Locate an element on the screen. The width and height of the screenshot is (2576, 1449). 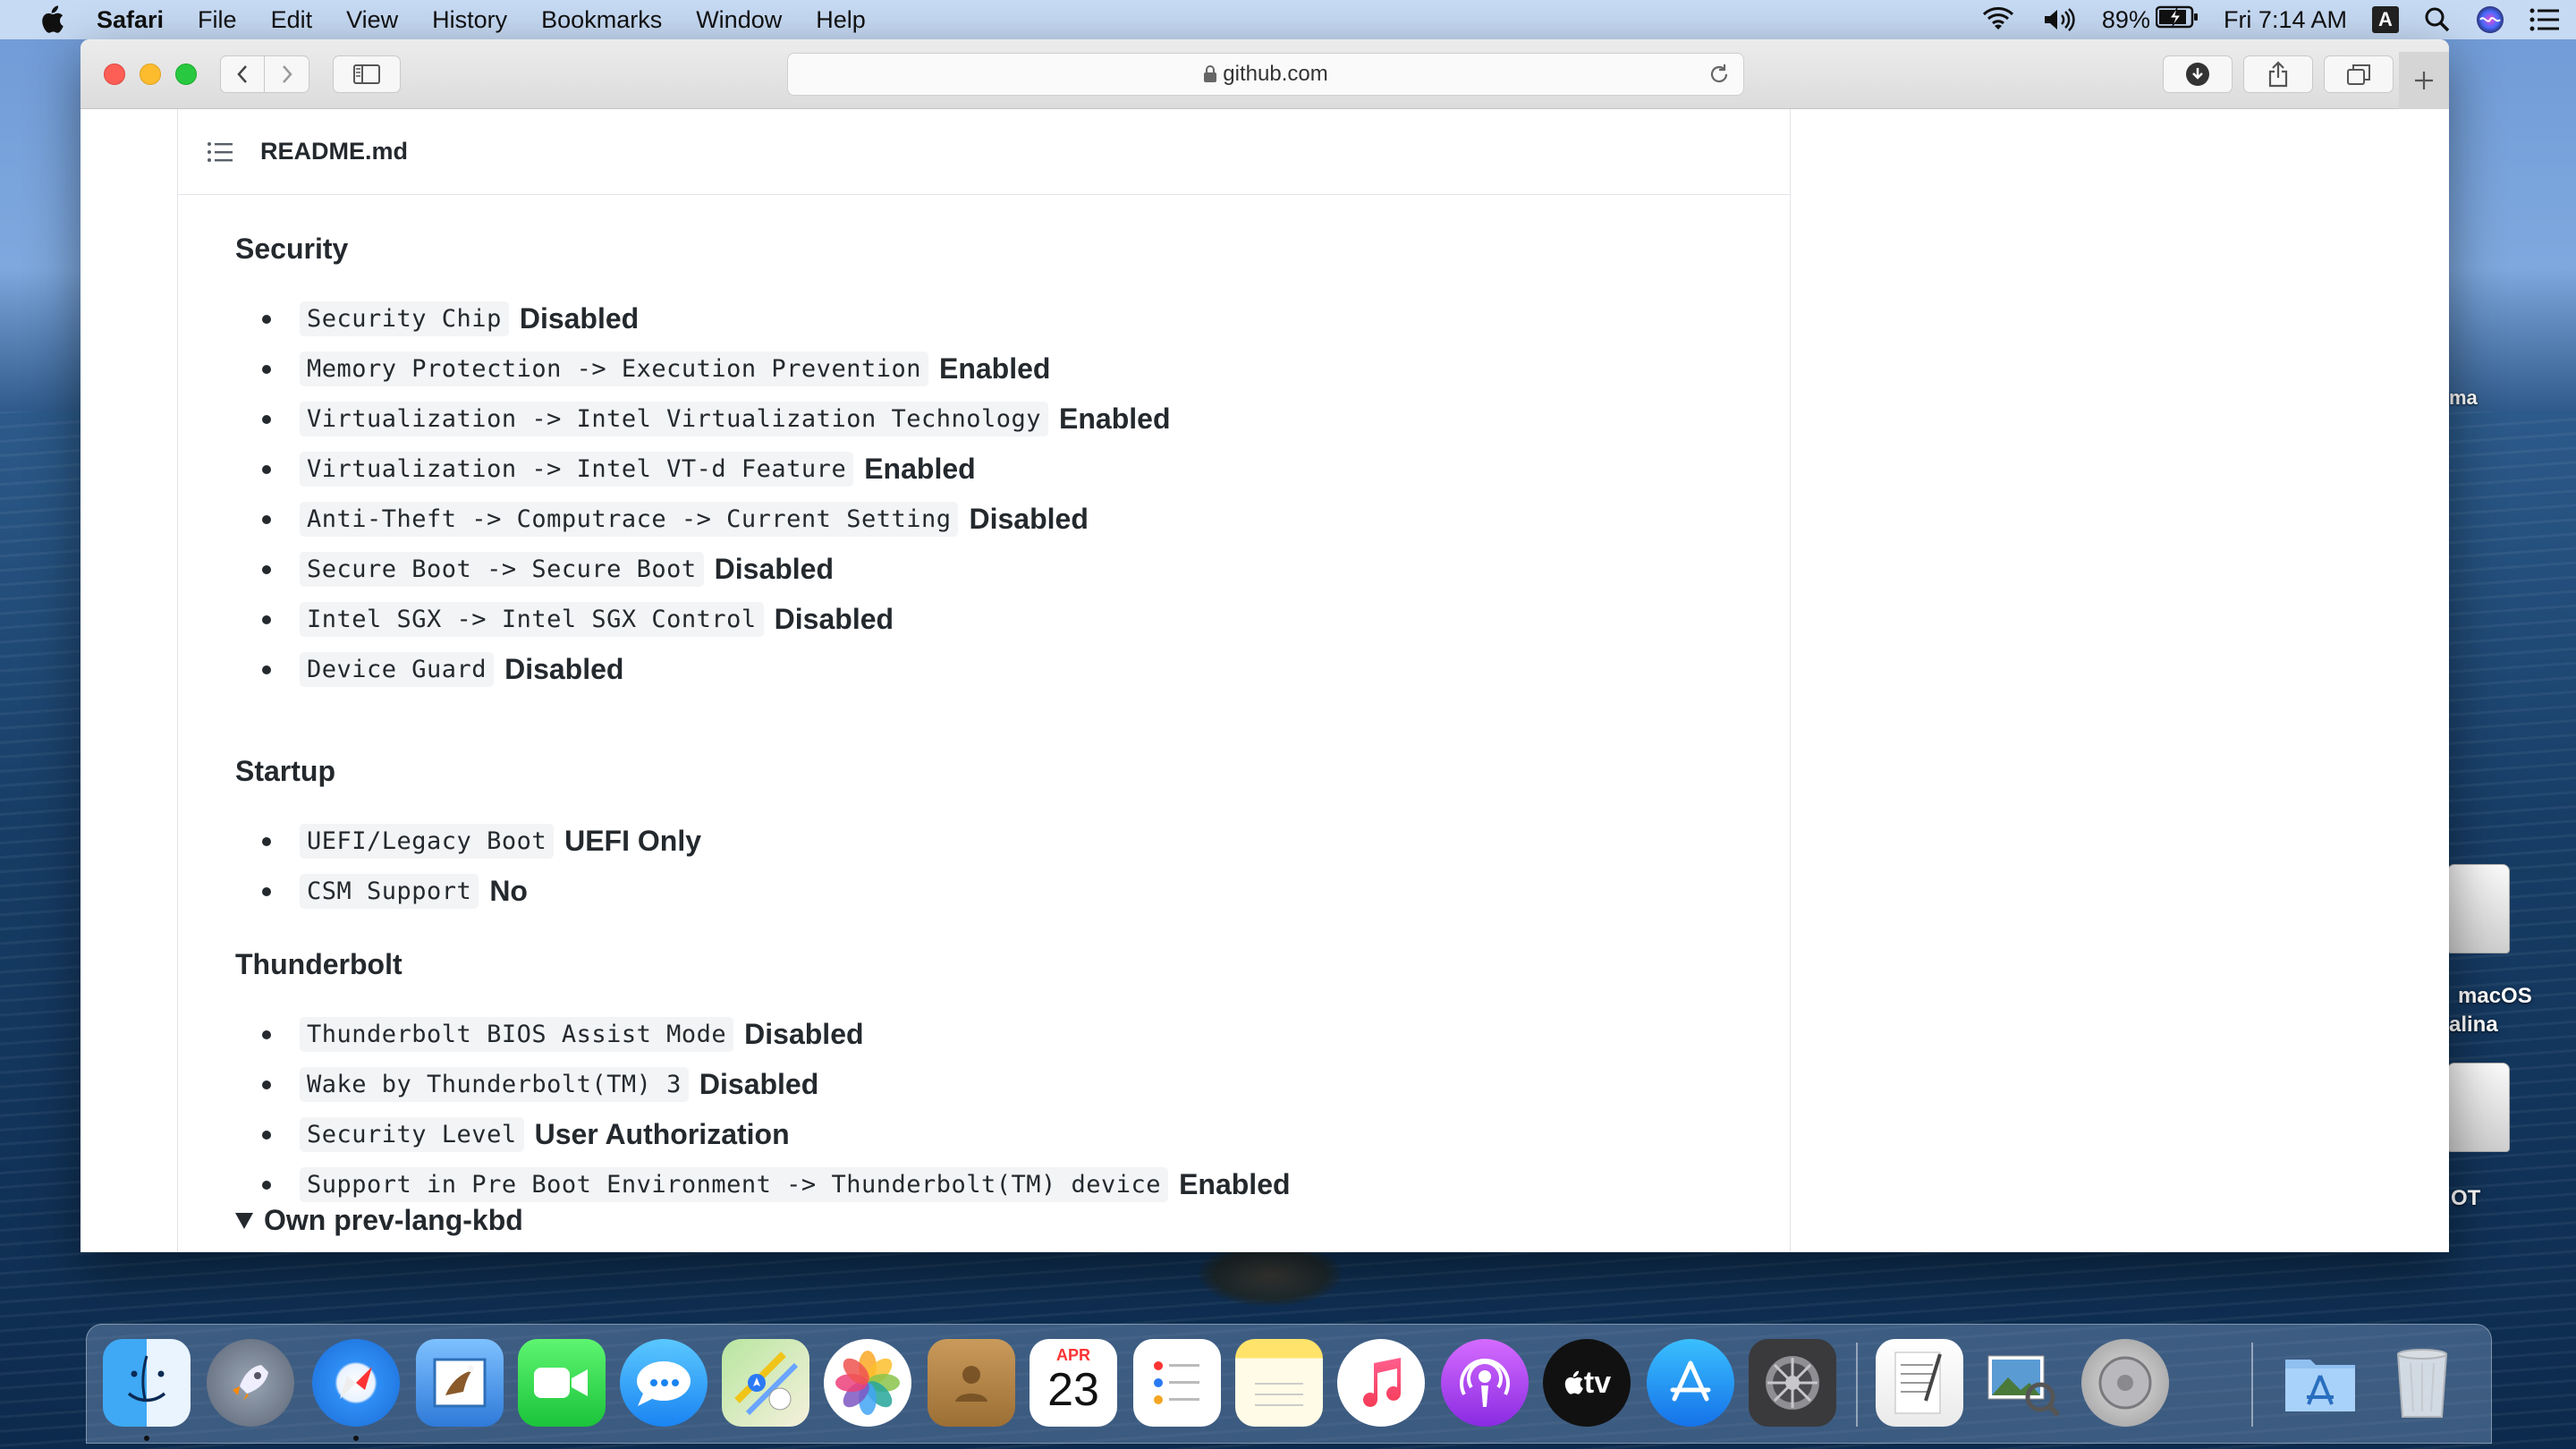
safari-icon is located at coordinates (356, 1383).